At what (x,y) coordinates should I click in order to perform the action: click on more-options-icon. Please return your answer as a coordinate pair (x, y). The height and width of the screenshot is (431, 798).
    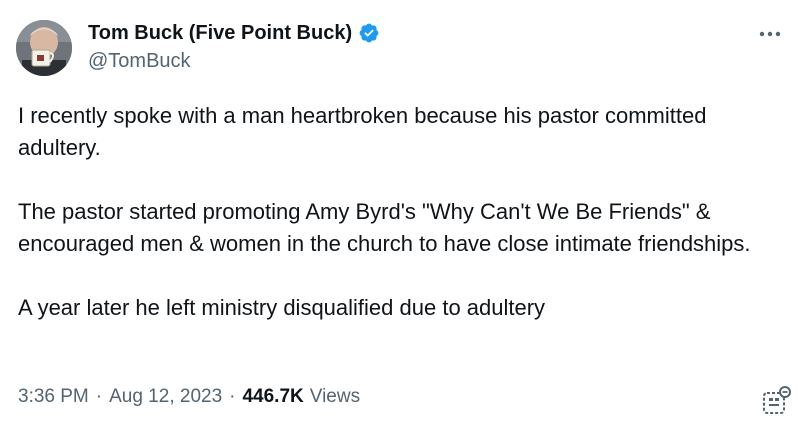
    Looking at the image, I should click on (770, 34).